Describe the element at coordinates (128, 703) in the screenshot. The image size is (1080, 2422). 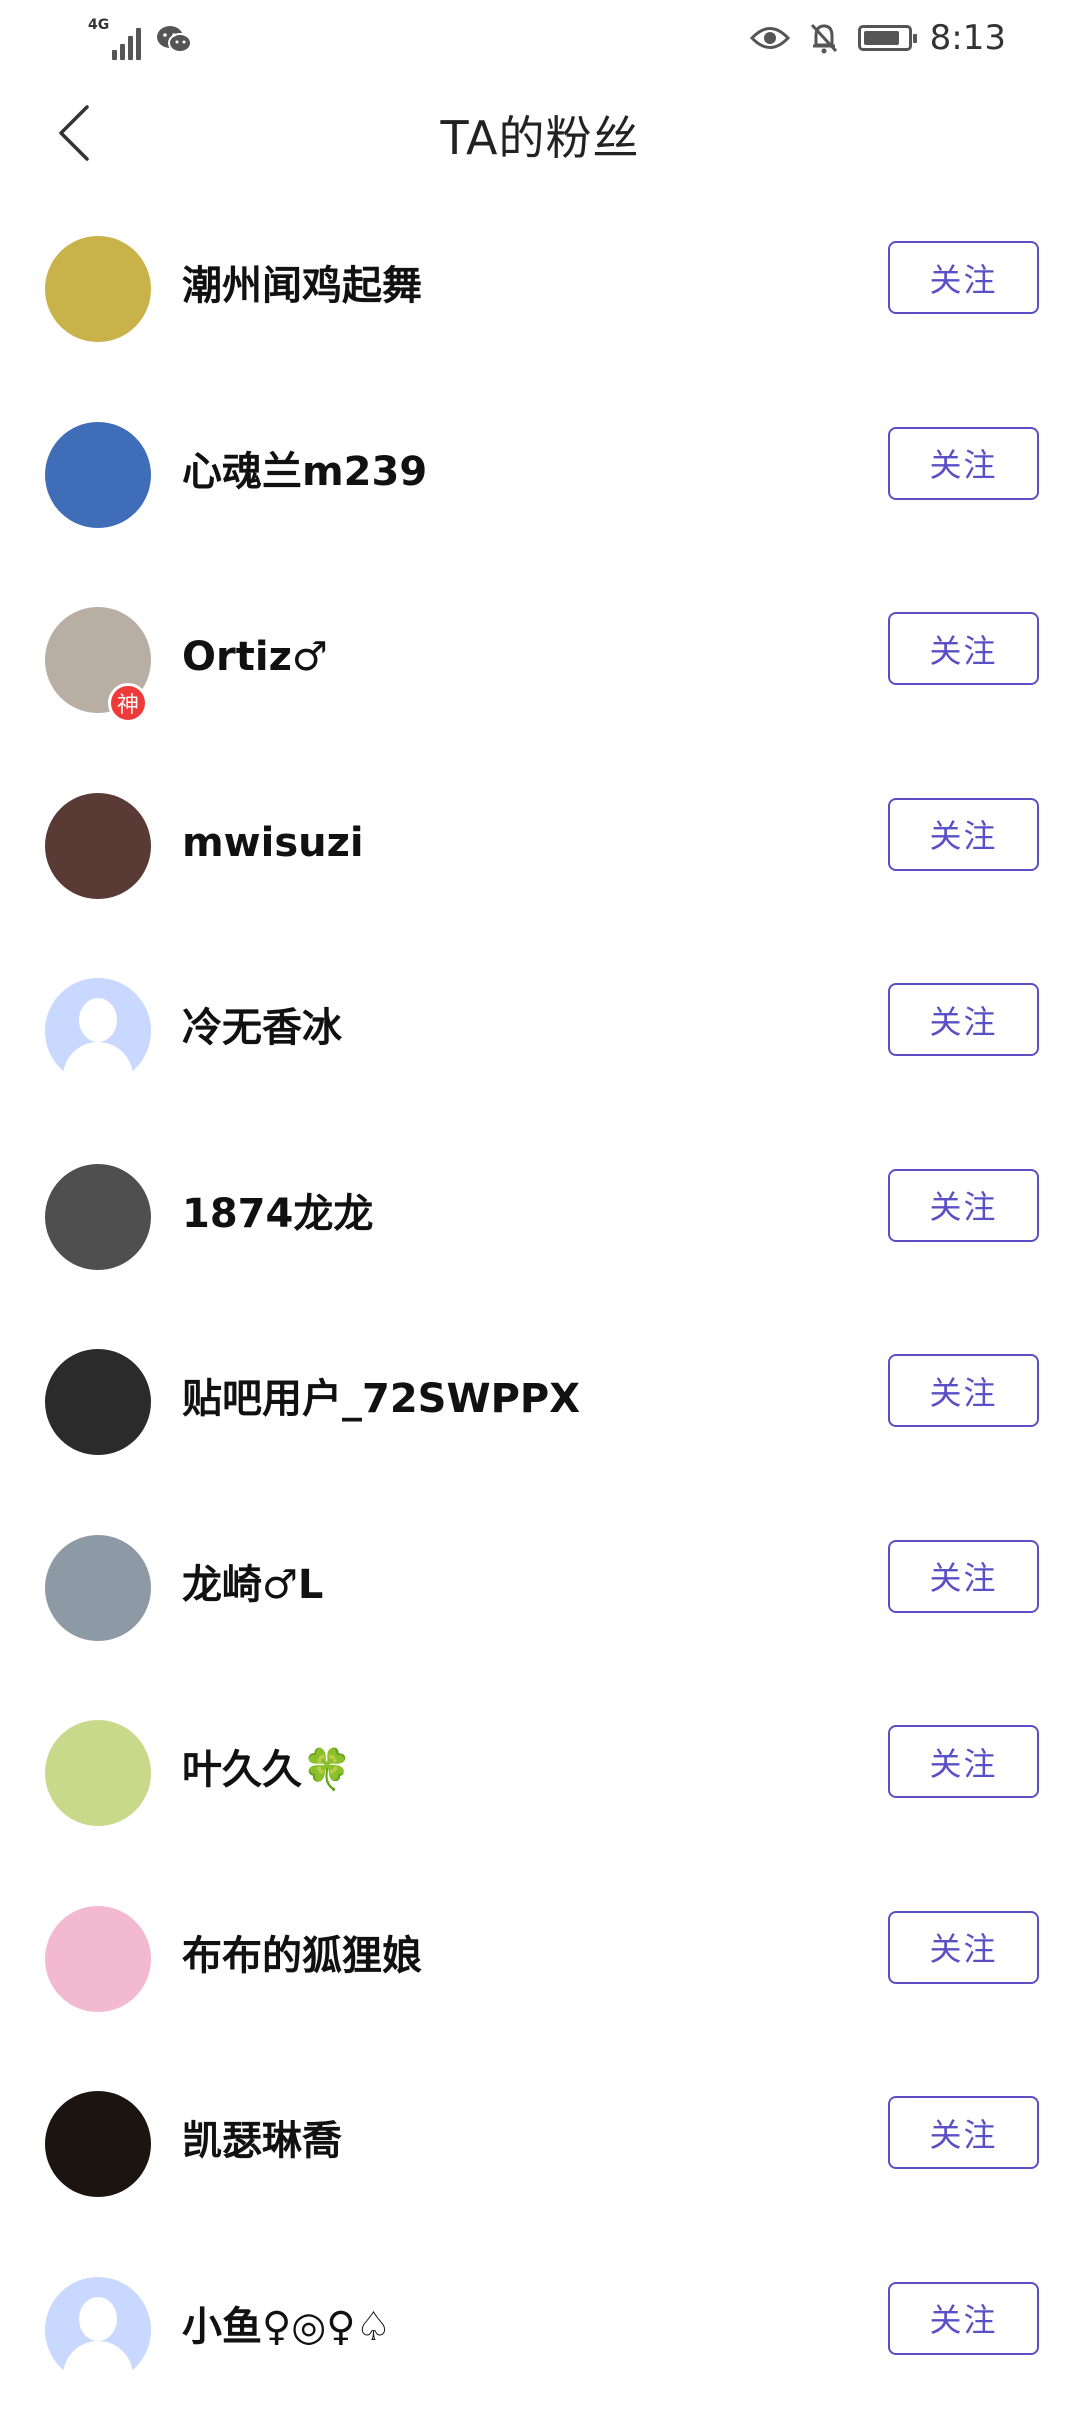
I see `god-badge: 神` at that location.